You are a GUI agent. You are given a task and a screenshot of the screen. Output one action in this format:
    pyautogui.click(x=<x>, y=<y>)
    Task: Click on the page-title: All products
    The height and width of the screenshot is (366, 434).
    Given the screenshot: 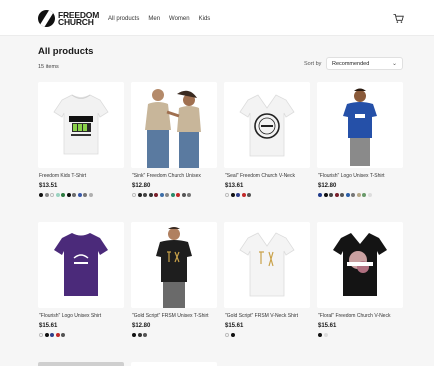 What is the action you would take?
    pyautogui.click(x=66, y=51)
    